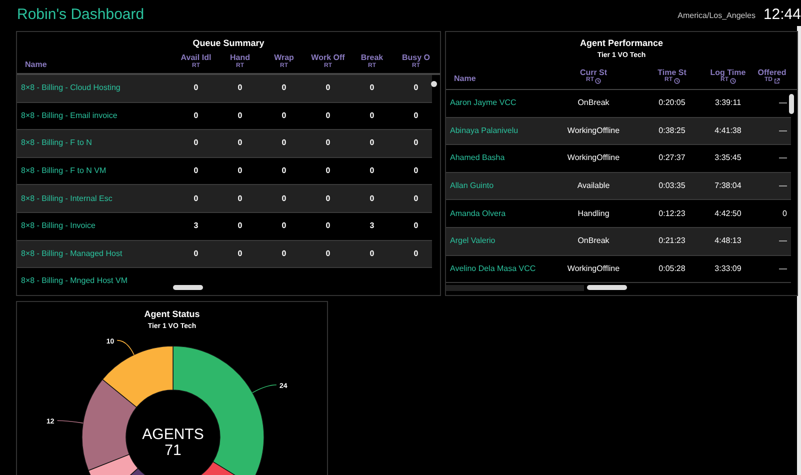 The height and width of the screenshot is (475, 801). Describe the element at coordinates (672, 72) in the screenshot. I see `column-header: Time St` at that location.